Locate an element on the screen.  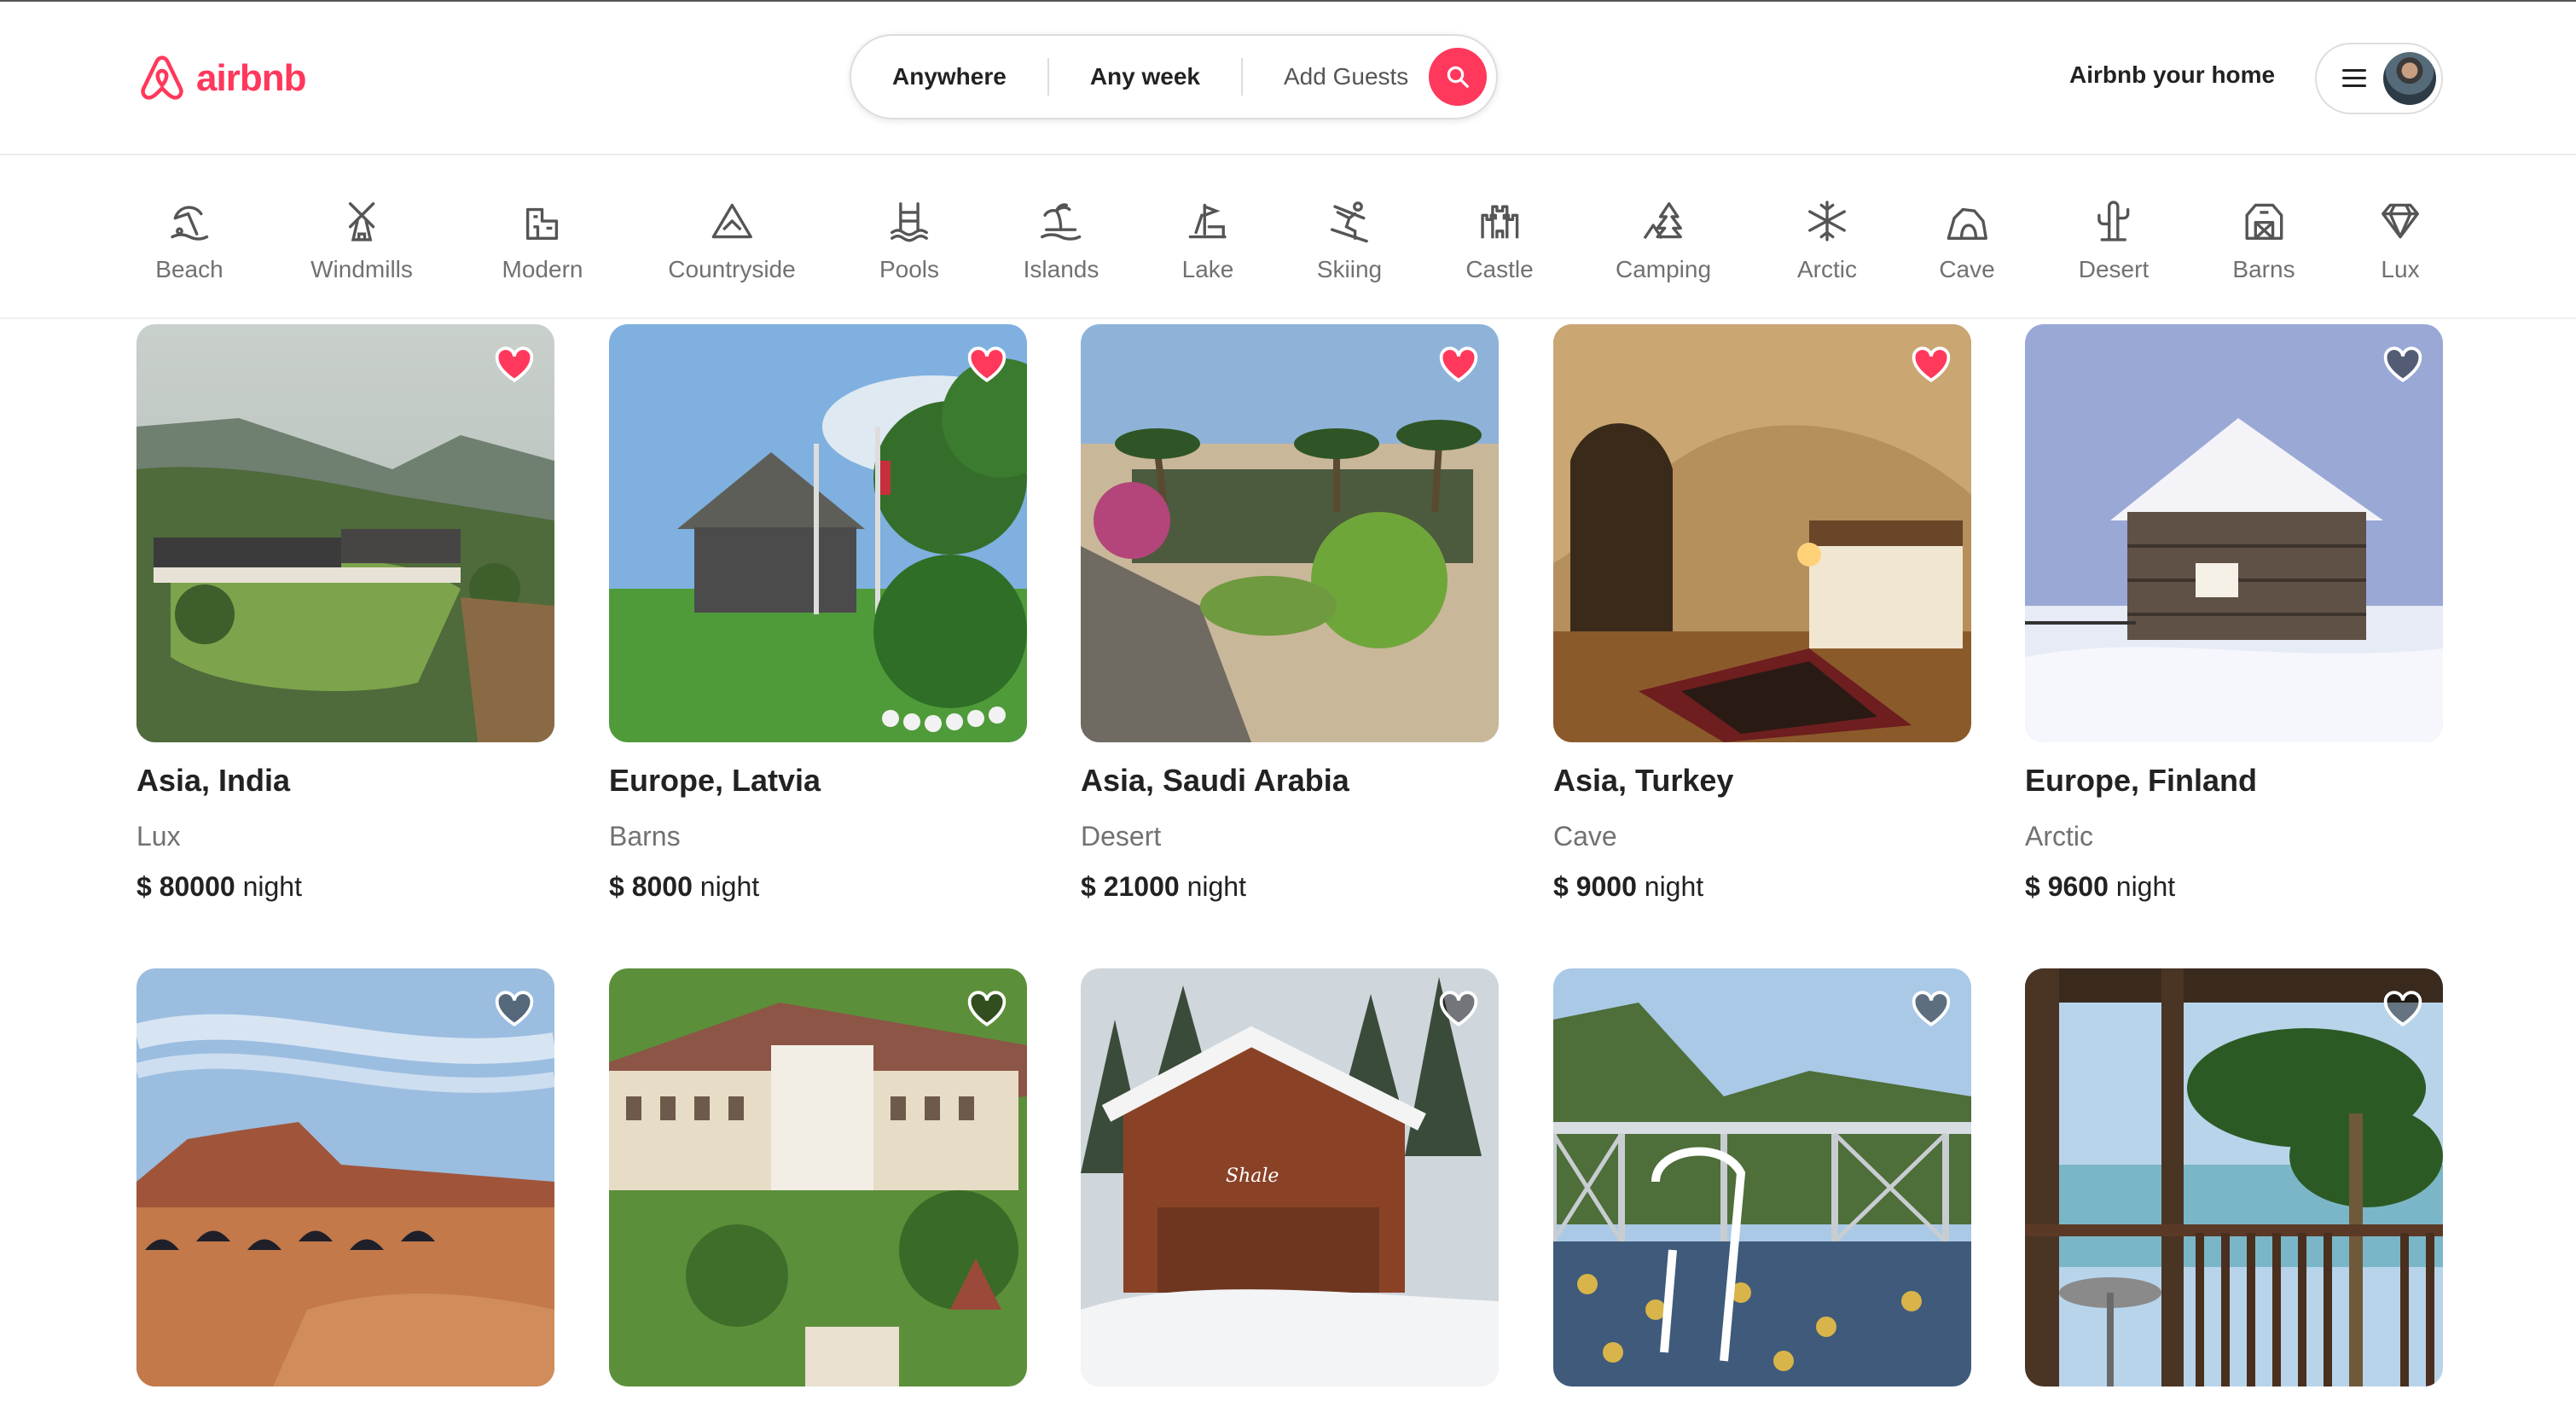
category-camping: Camping is located at coordinates (1663, 240).